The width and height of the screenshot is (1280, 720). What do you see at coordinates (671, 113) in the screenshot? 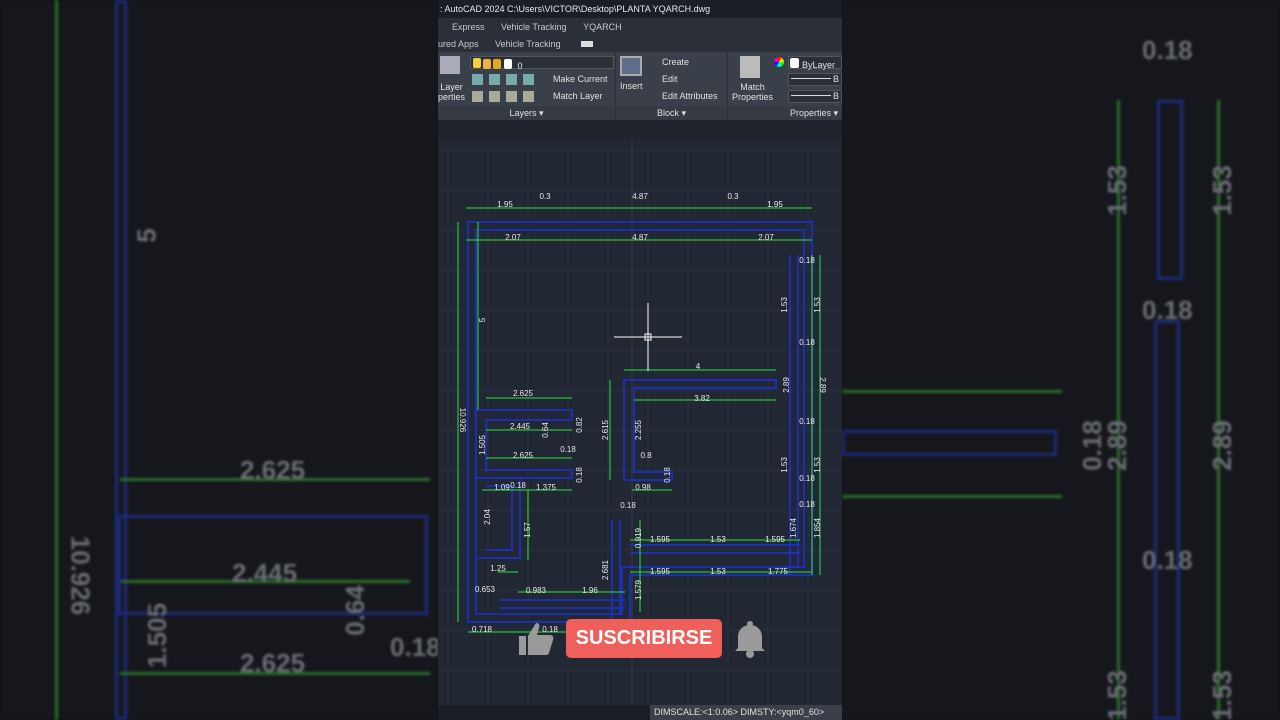
I see `block-panel-label: Block ▾` at bounding box center [671, 113].